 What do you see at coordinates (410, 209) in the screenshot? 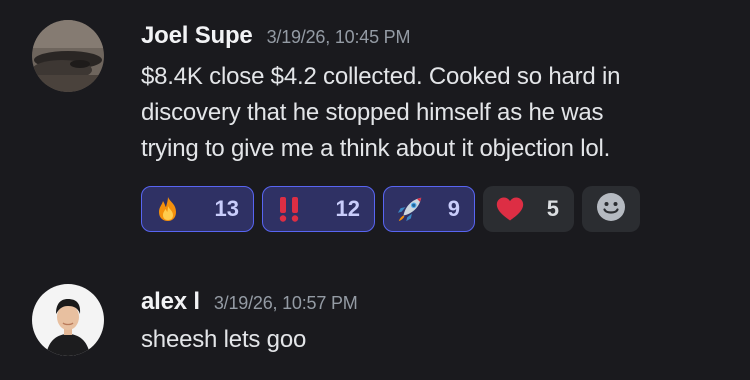
I see `rocket-icon` at bounding box center [410, 209].